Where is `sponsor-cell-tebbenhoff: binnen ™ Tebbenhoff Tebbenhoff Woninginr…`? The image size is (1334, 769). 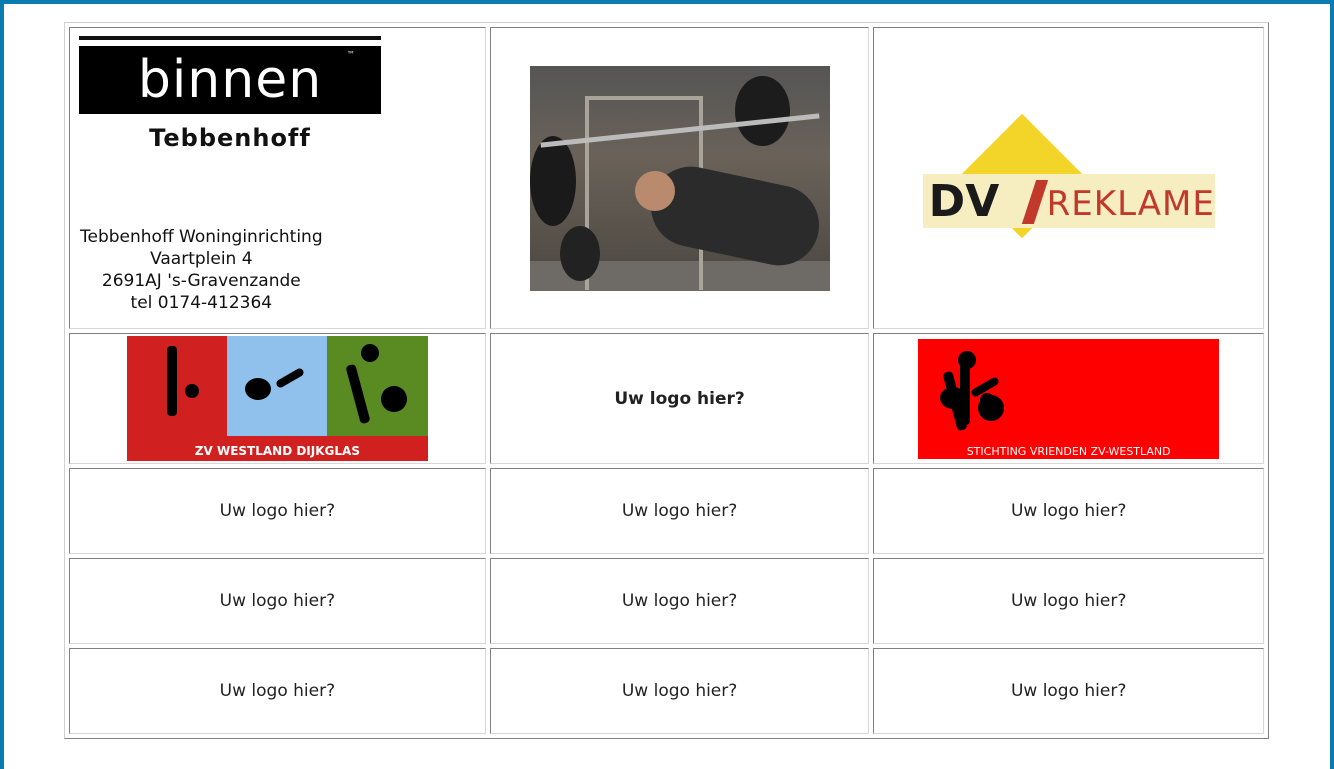
sponsor-cell-tebbenhoff: binnen ™ Tebbenhoff Tebbenhoff Woninginr… is located at coordinates (277, 178).